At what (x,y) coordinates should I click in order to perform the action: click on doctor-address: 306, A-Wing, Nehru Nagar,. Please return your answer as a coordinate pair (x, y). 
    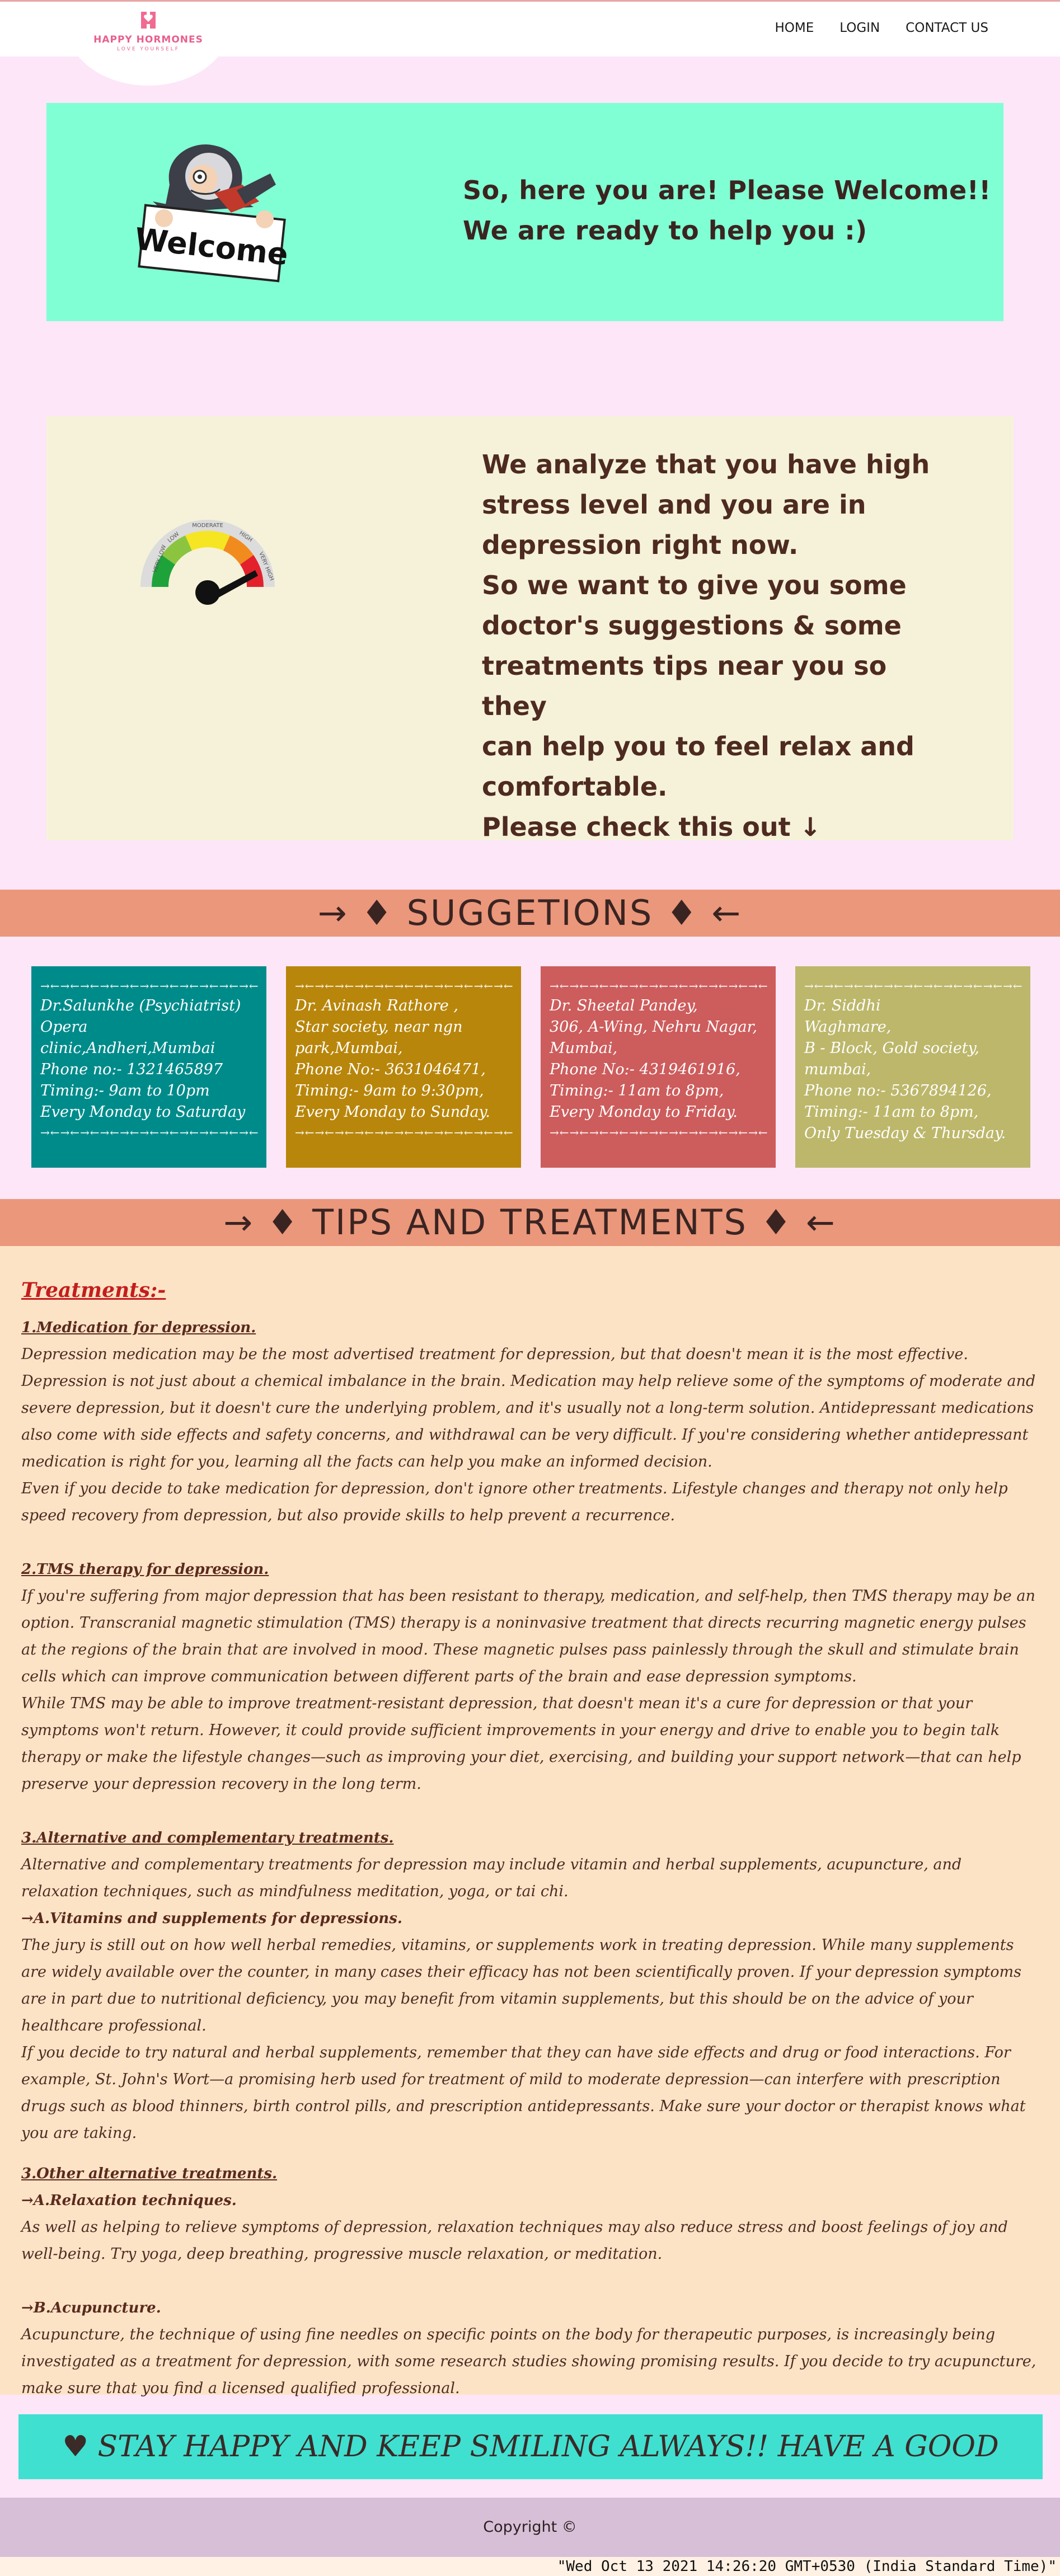
    Looking at the image, I should click on (654, 1027).